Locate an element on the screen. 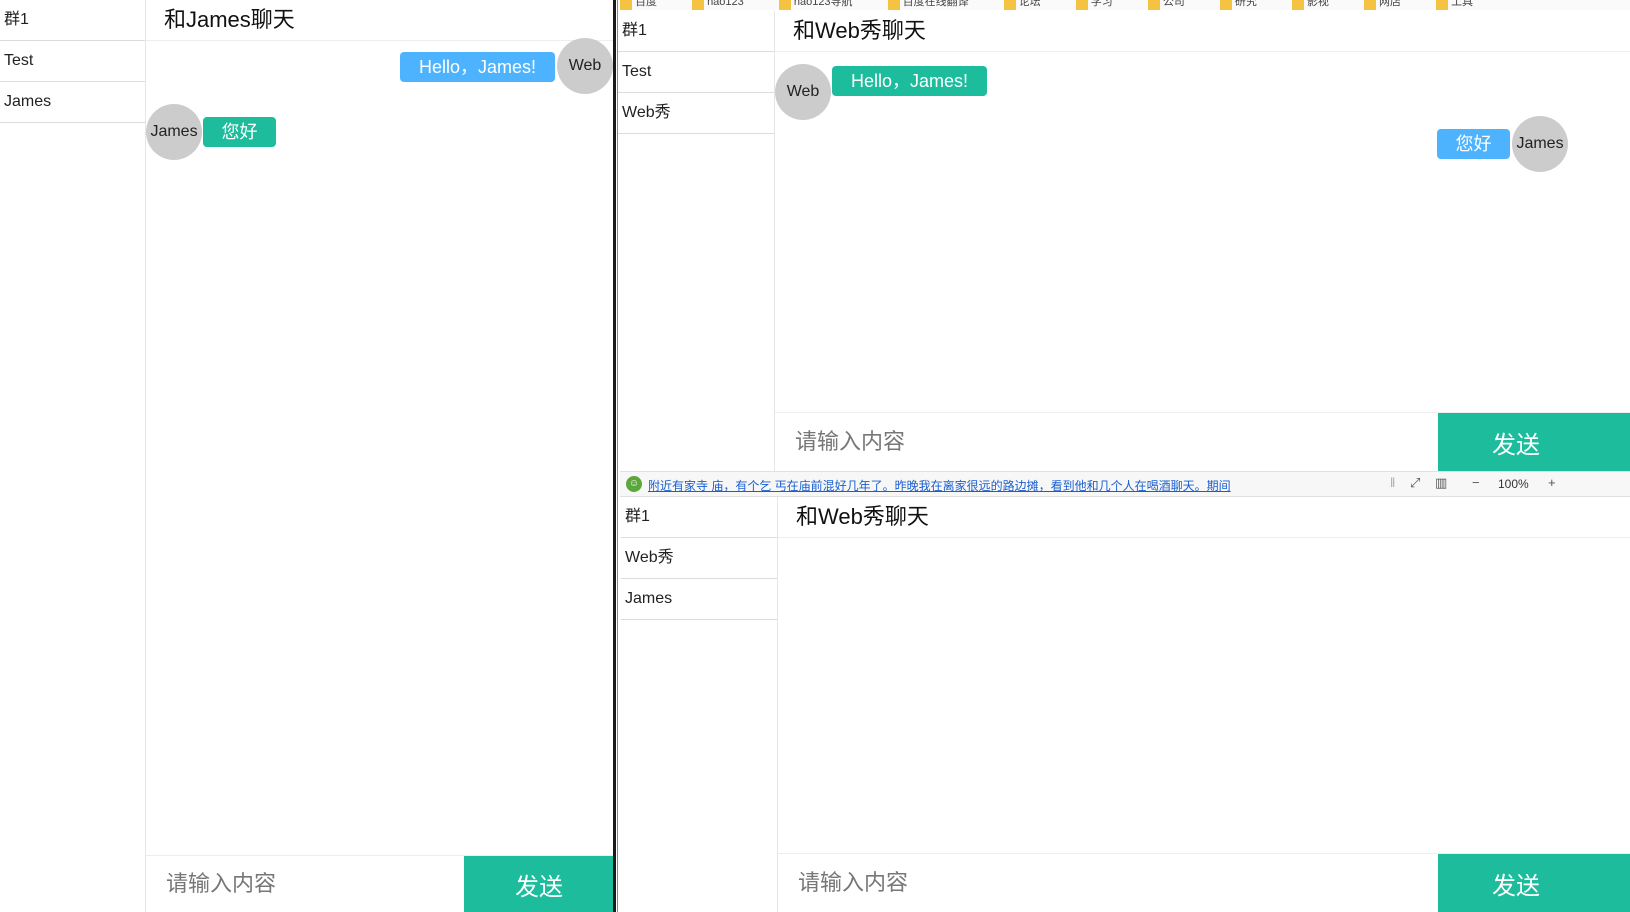 The image size is (1630, 912). bookmark-item: 百度 is located at coordinates (646, 5).